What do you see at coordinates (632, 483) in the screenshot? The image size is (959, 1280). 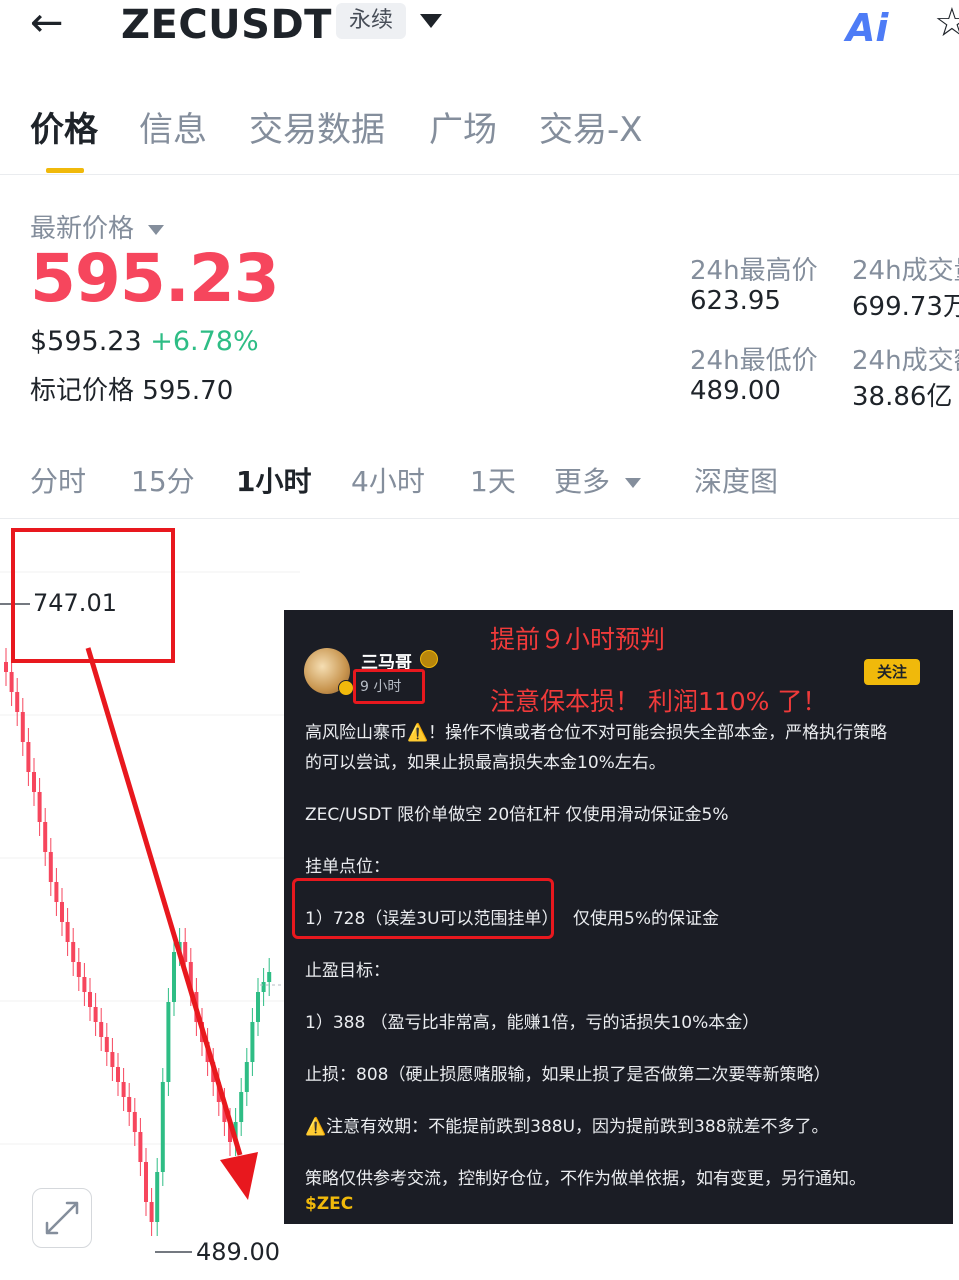 I see `more-caret-icon` at bounding box center [632, 483].